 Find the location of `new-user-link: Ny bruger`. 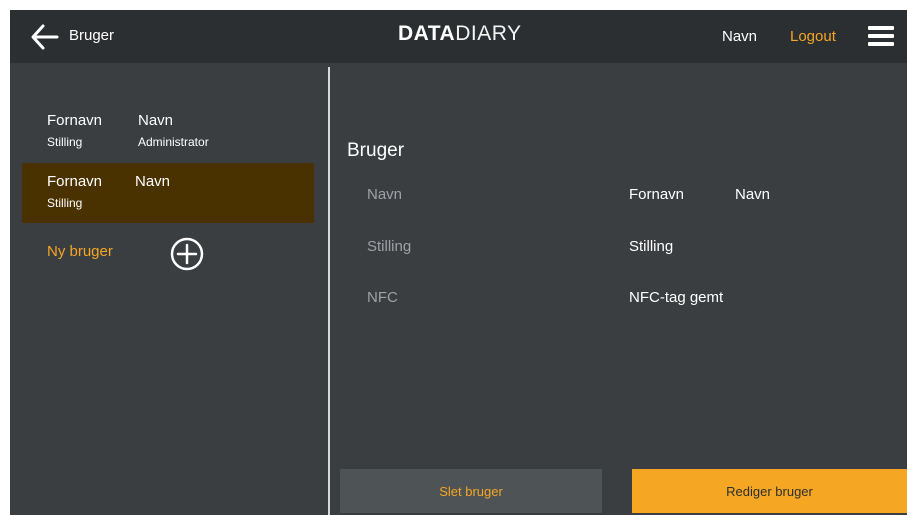

new-user-link: Ny bruger is located at coordinates (80, 251).